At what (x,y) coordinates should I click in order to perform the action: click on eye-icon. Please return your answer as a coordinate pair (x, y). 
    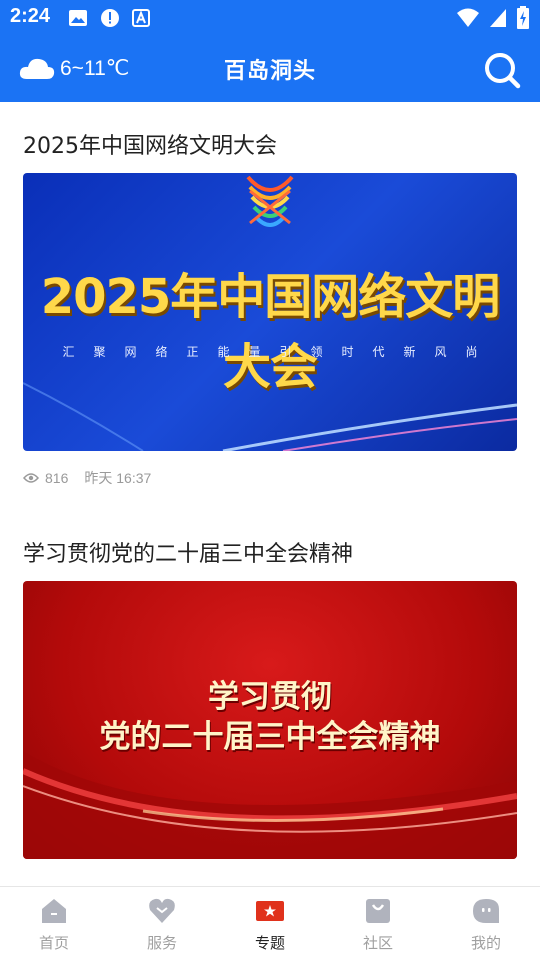
    Looking at the image, I should click on (31, 478).